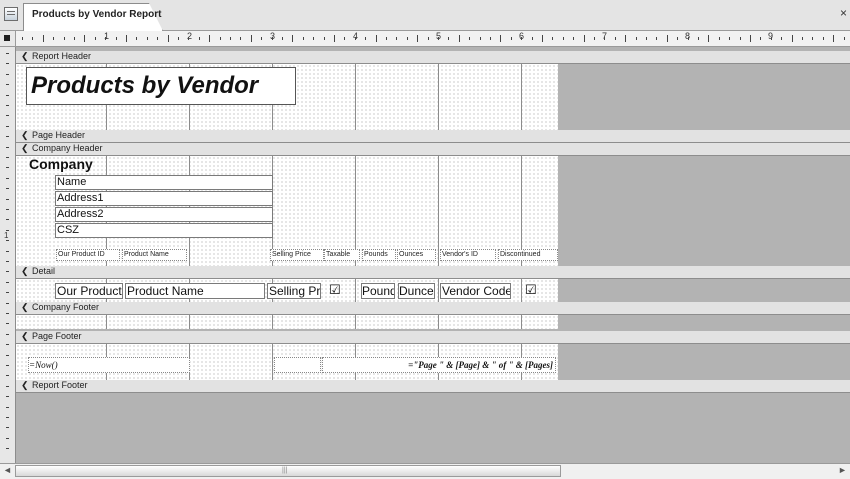  What do you see at coordinates (66, 307) in the screenshot?
I see `section-label: Company Footer` at bounding box center [66, 307].